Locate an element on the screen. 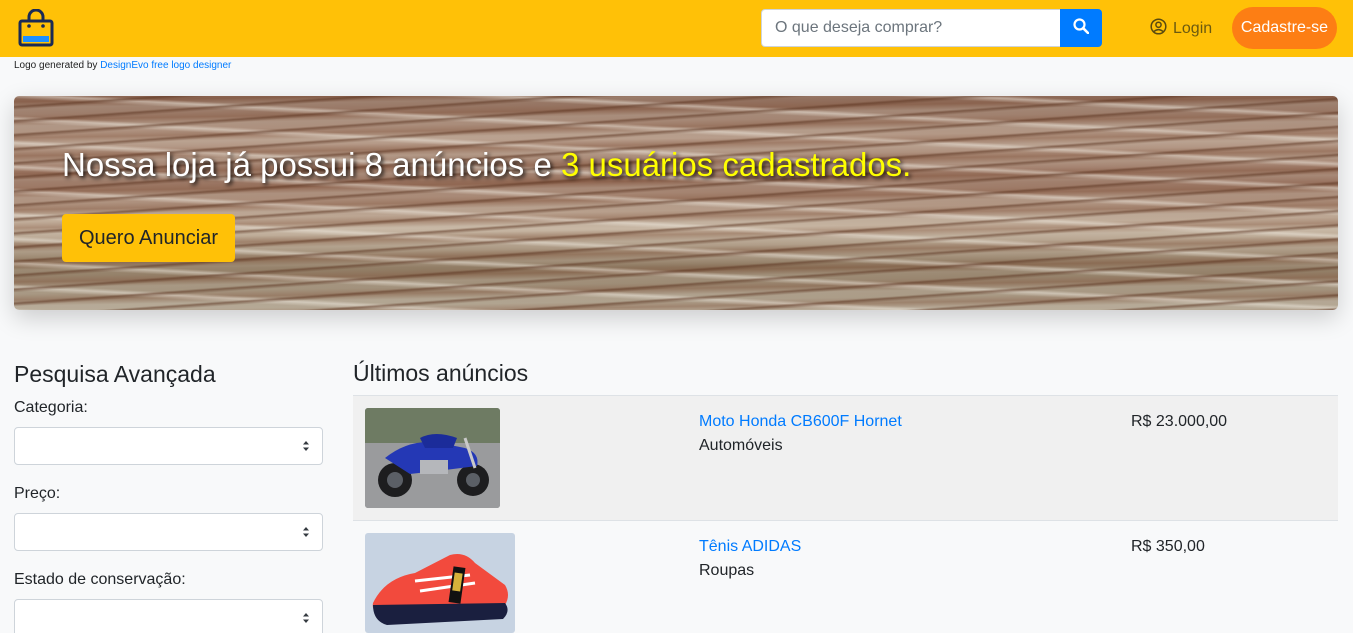 This screenshot has width=1353, height=633. hero-title-highlight: 3 usuários cadastrados. is located at coordinates (736, 164).